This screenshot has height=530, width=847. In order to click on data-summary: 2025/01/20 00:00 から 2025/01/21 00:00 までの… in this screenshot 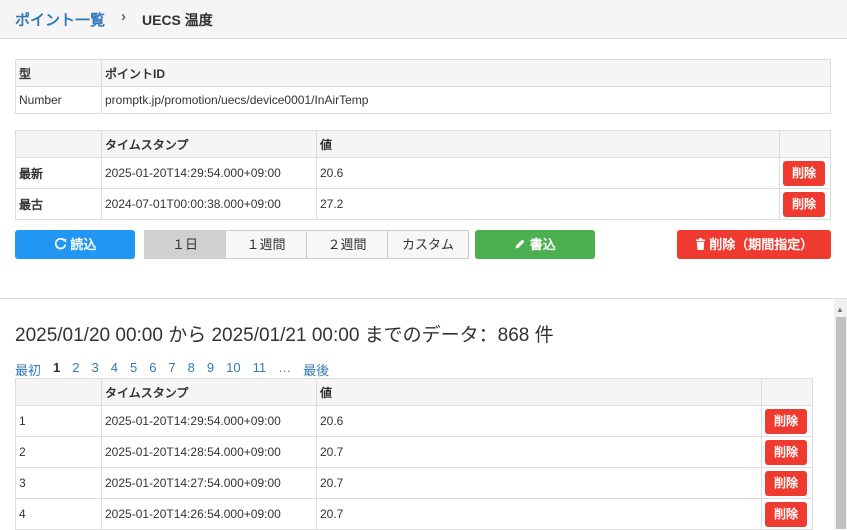, I will do `click(284, 335)`.